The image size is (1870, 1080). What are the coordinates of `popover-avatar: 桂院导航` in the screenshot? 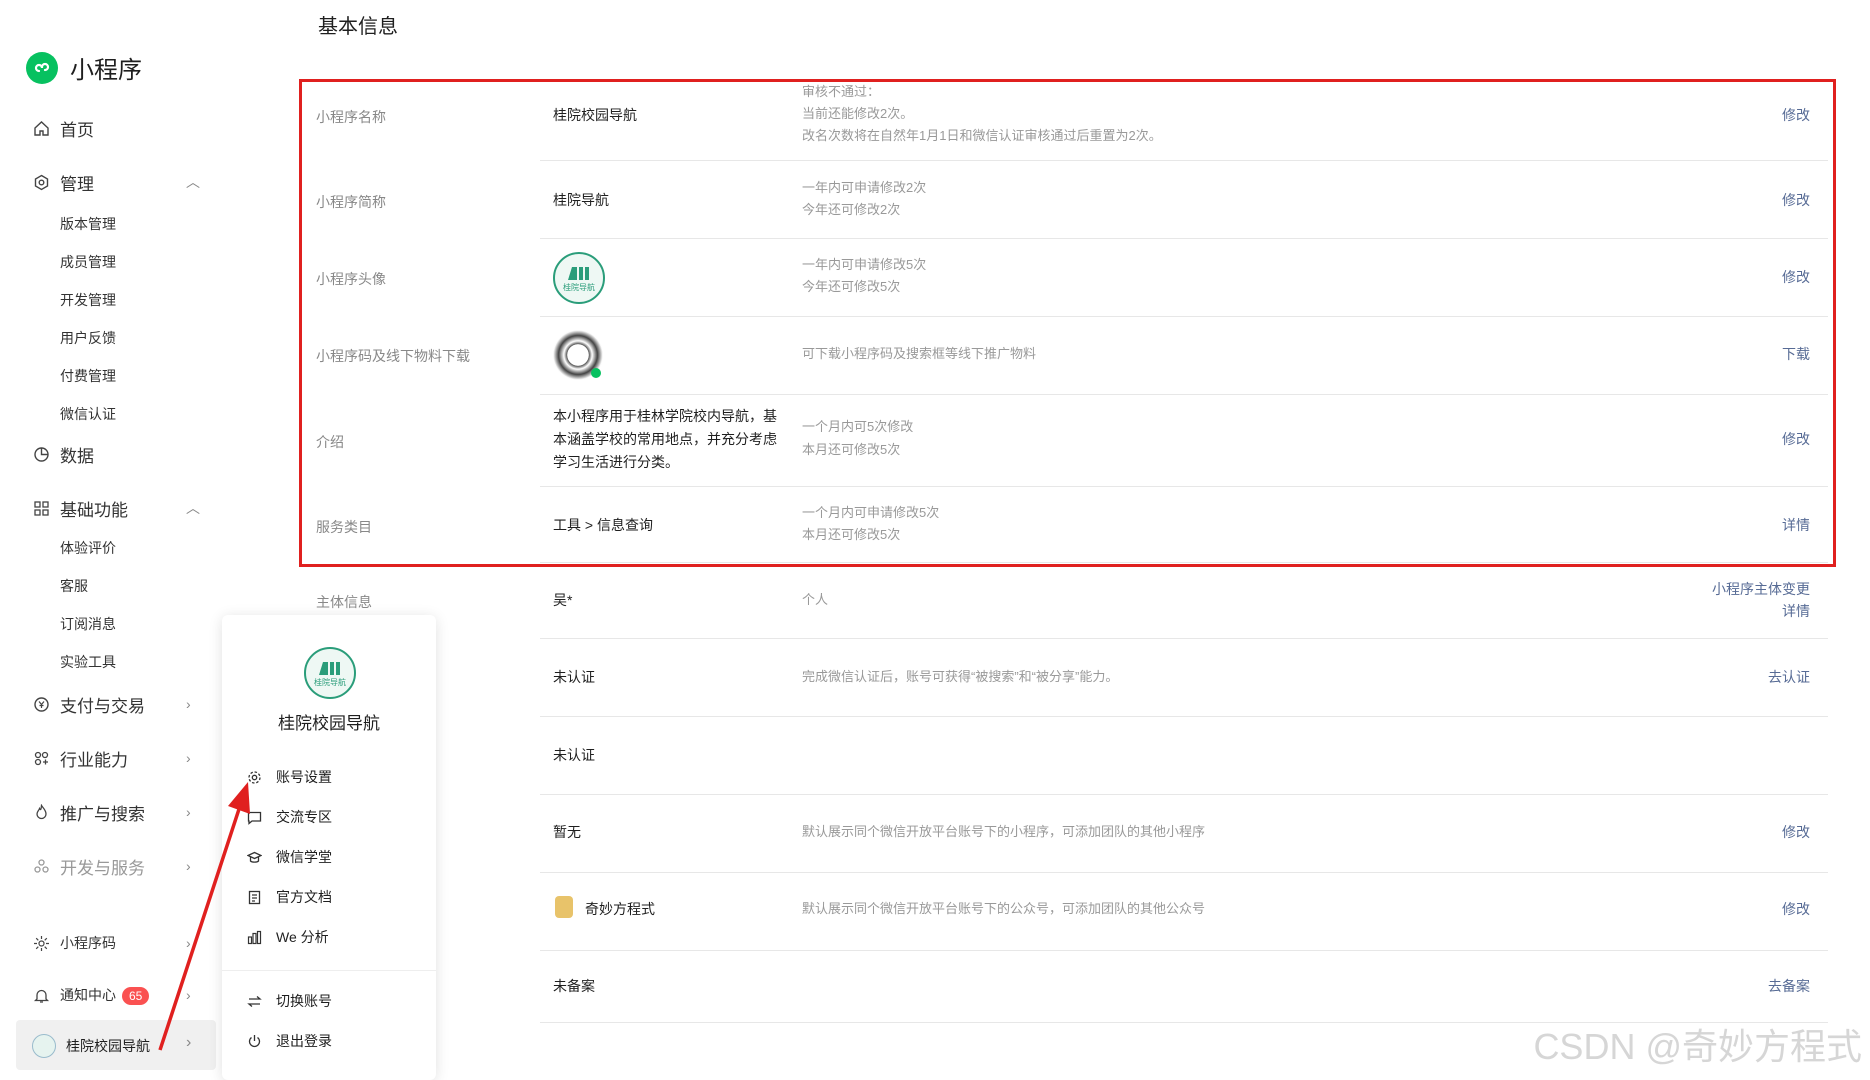 It's located at (330, 673).